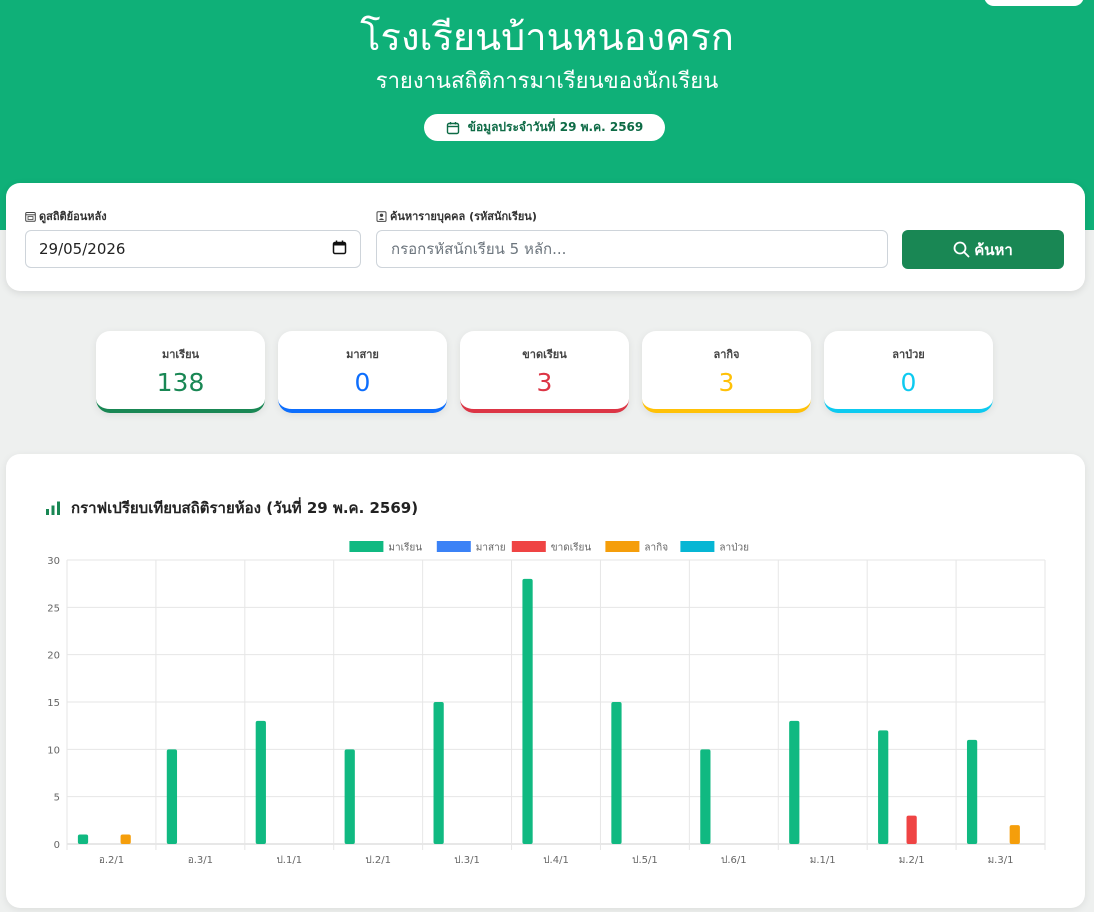 The height and width of the screenshot is (912, 1094). Describe the element at coordinates (111, 860) in the screenshot. I see `x-tick-label: อ.2/1` at that location.